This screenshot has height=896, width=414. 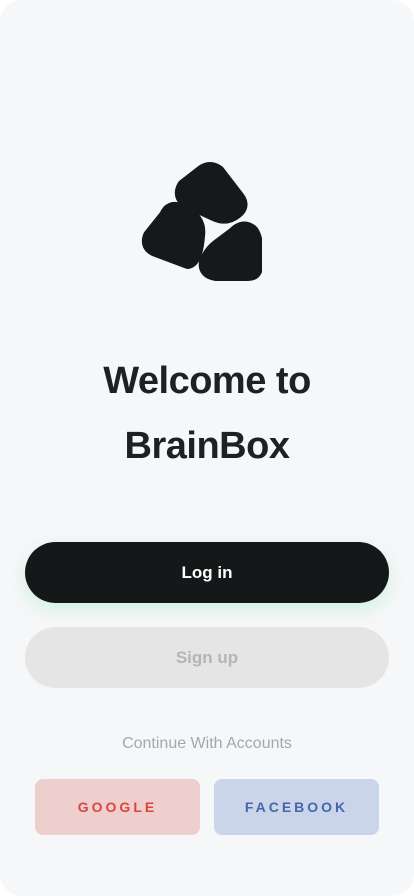 What do you see at coordinates (200, 223) in the screenshot?
I see `brainbox-logo-icon` at bounding box center [200, 223].